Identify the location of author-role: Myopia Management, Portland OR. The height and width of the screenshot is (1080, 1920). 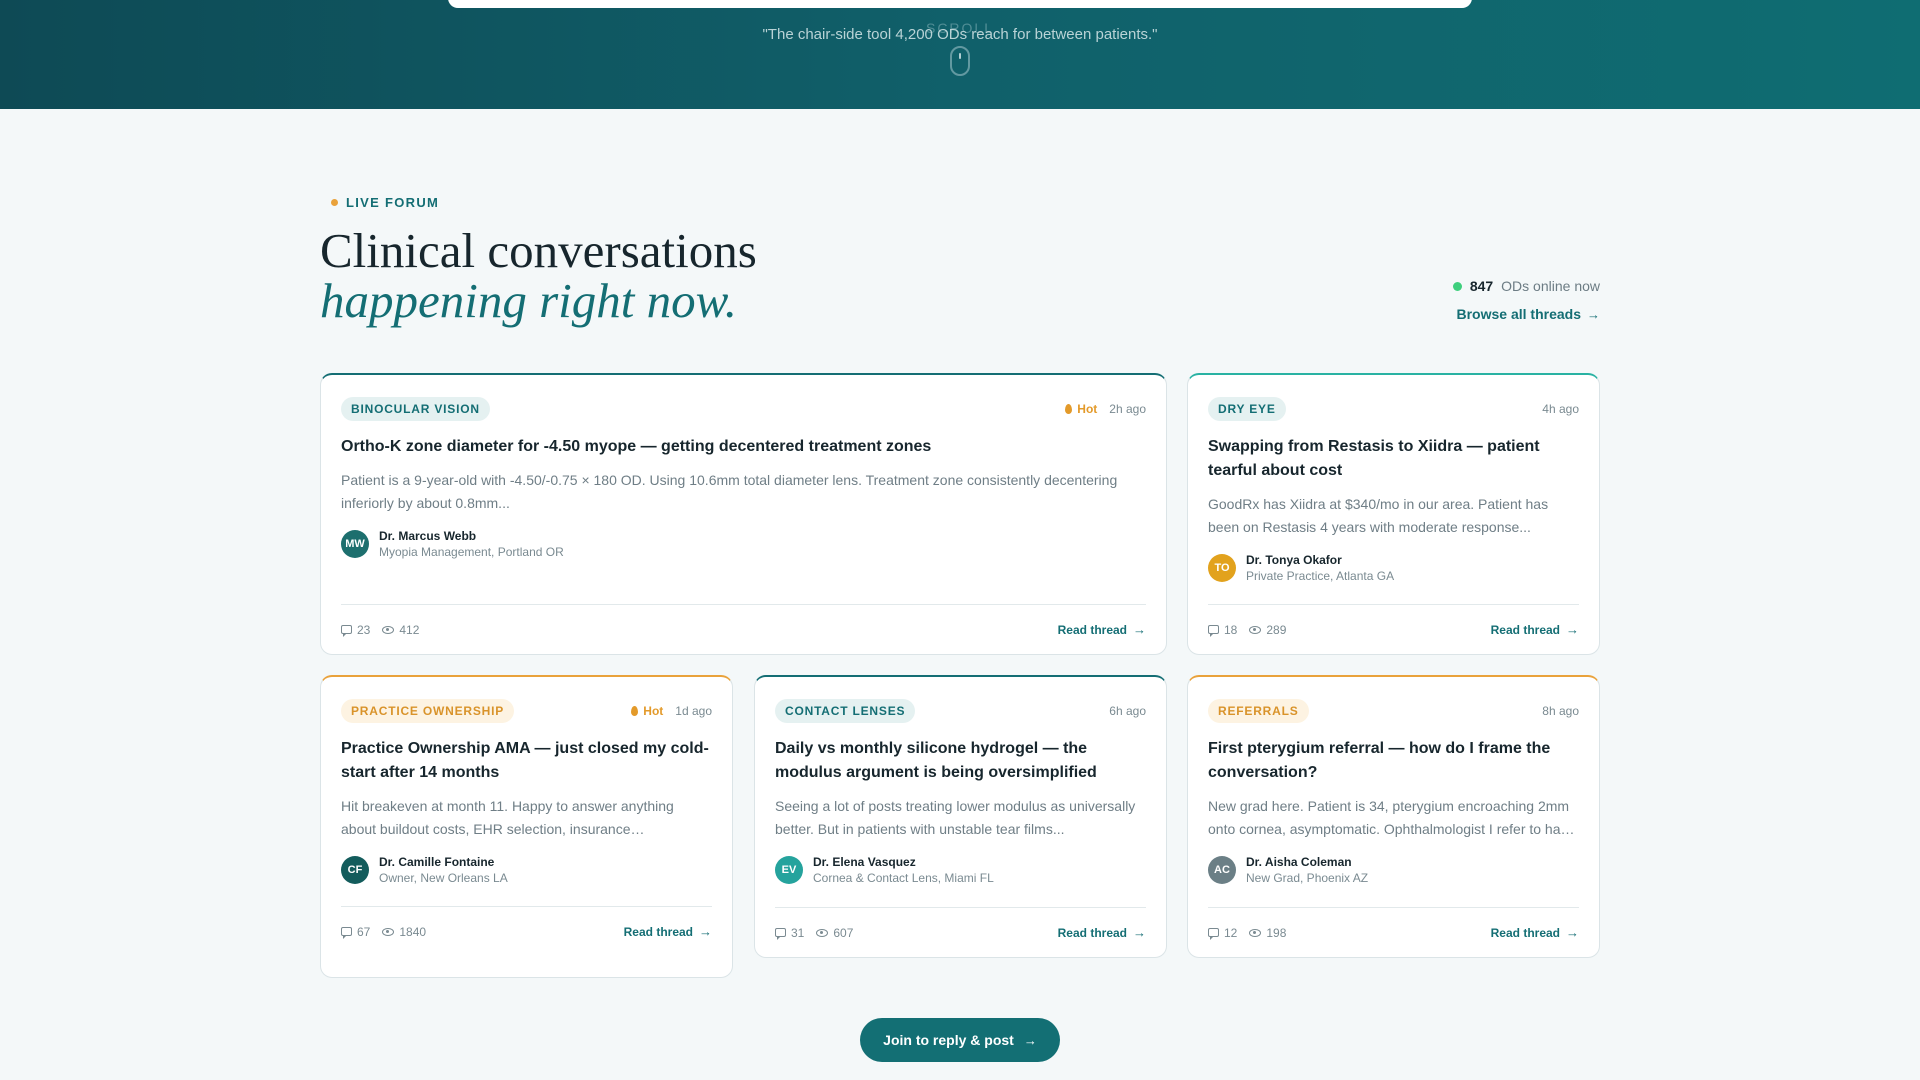
(471, 552).